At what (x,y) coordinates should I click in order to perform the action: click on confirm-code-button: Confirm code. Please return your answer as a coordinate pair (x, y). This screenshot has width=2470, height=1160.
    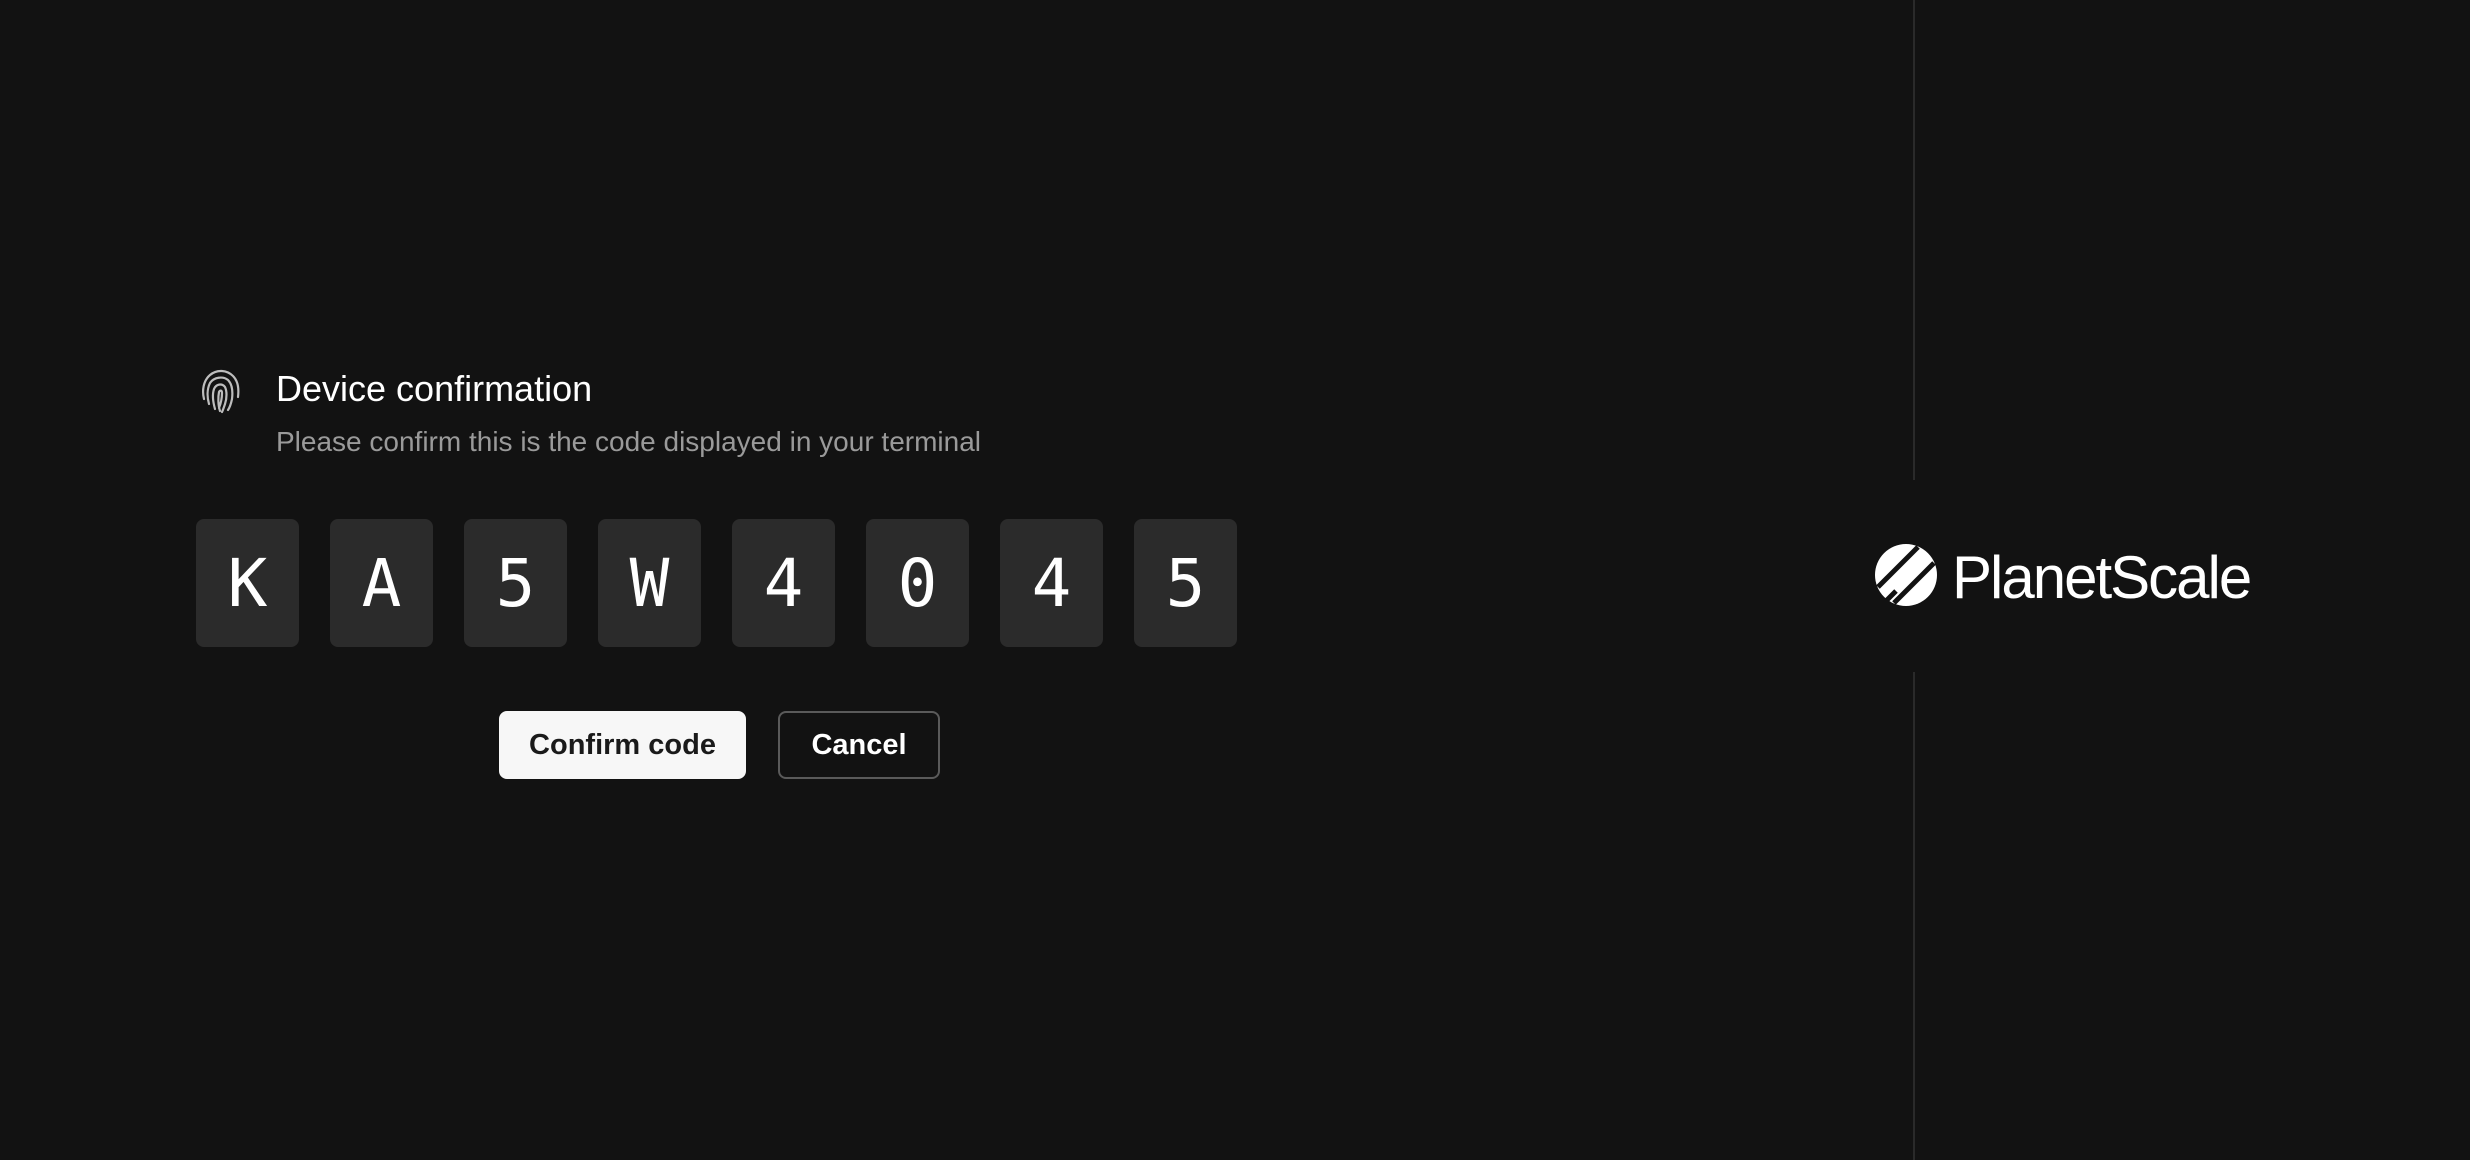
    Looking at the image, I should click on (622, 745).